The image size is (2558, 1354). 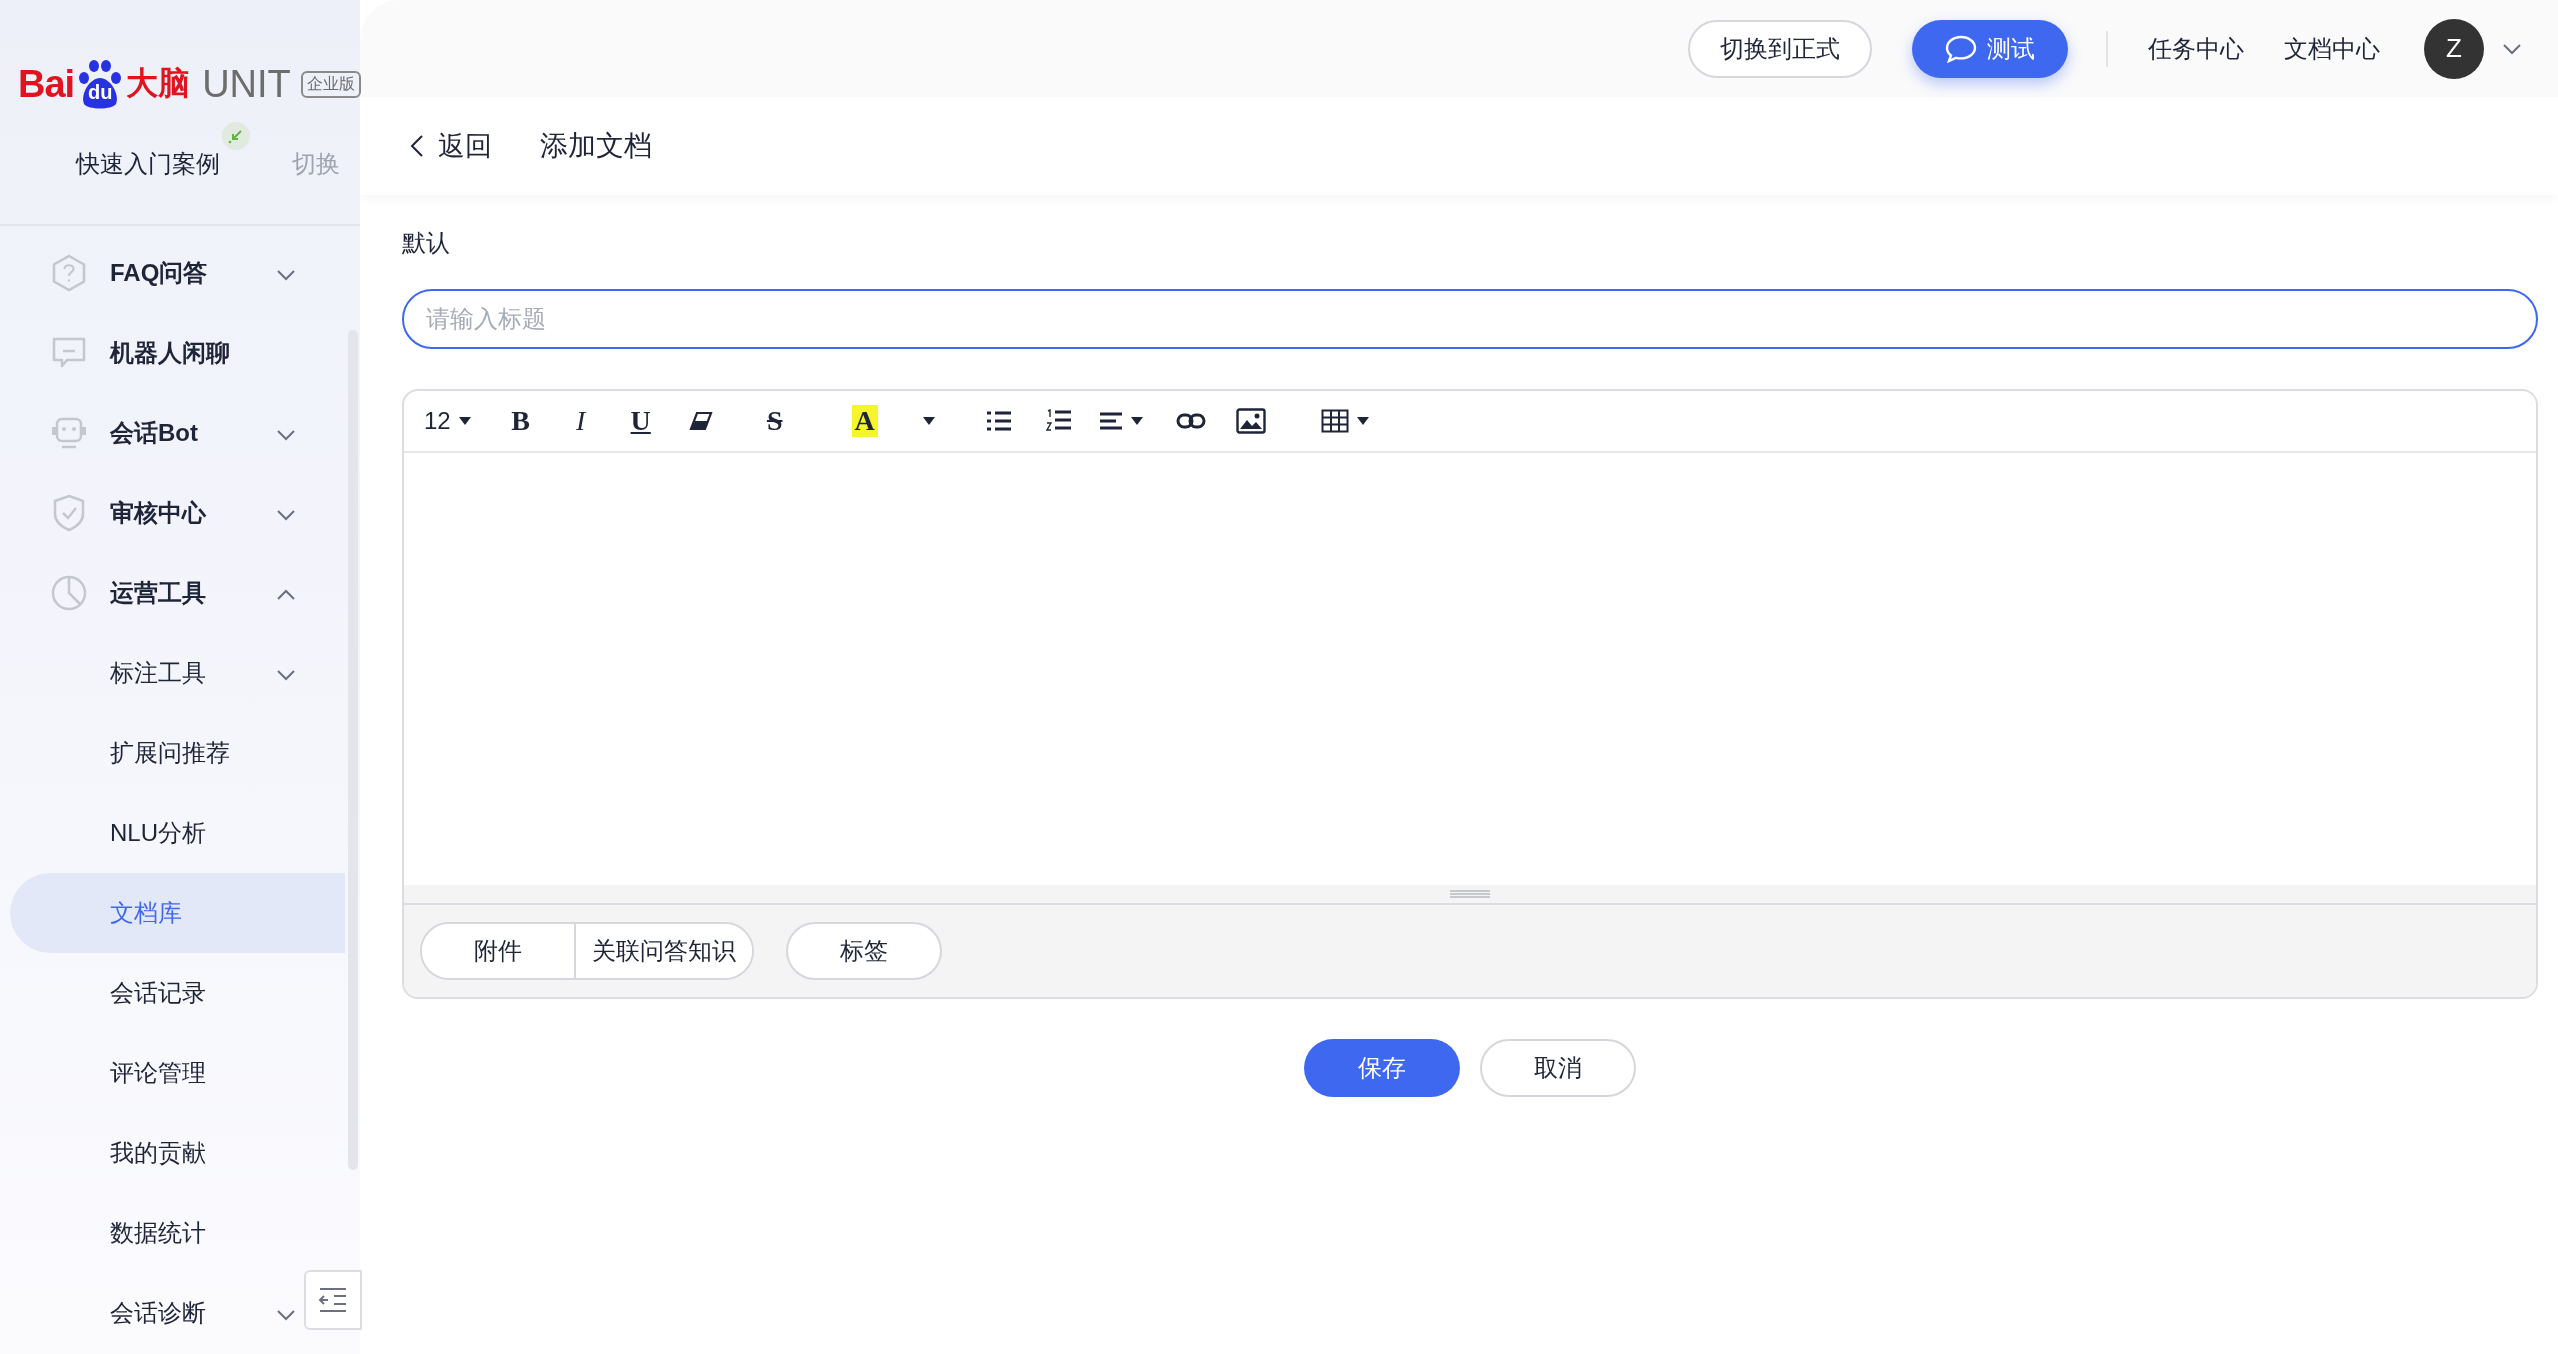 I want to click on menu-item: 我的贡献, so click(x=150, y=1153).